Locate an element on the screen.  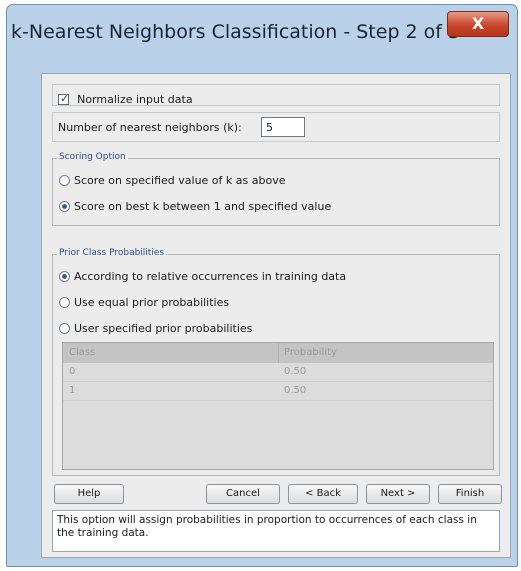
neighbors-row: Number of nearest neighbors (k): is located at coordinates (276, 127).